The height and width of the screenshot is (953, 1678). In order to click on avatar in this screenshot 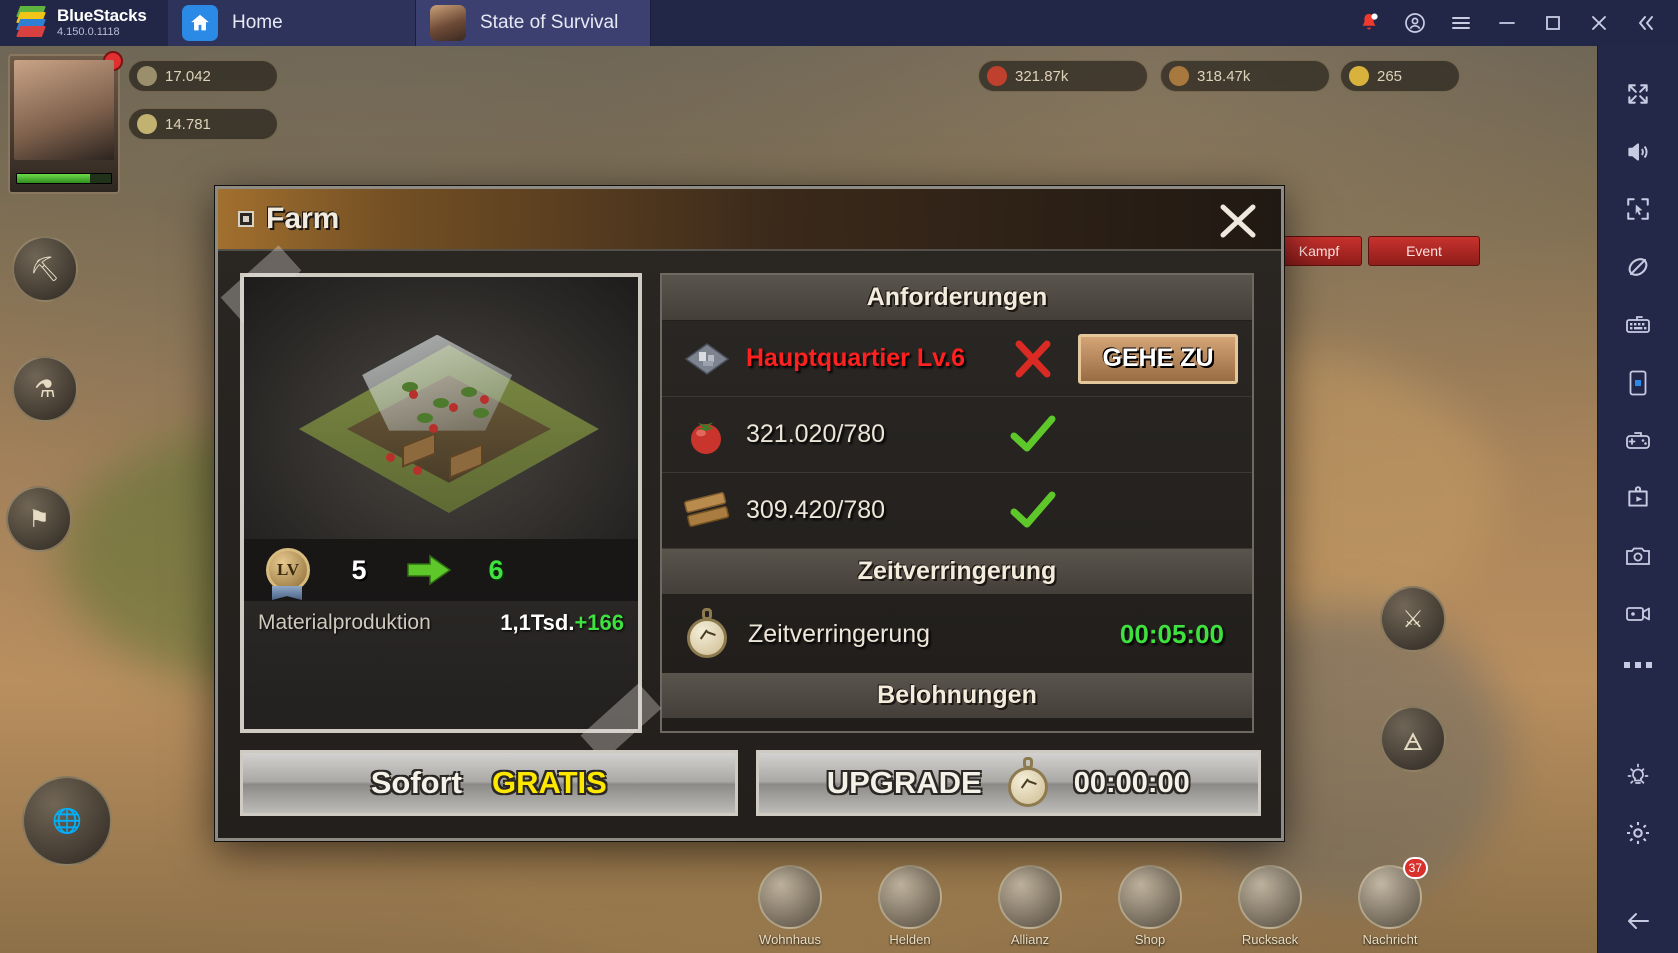, I will do `click(64, 110)`.